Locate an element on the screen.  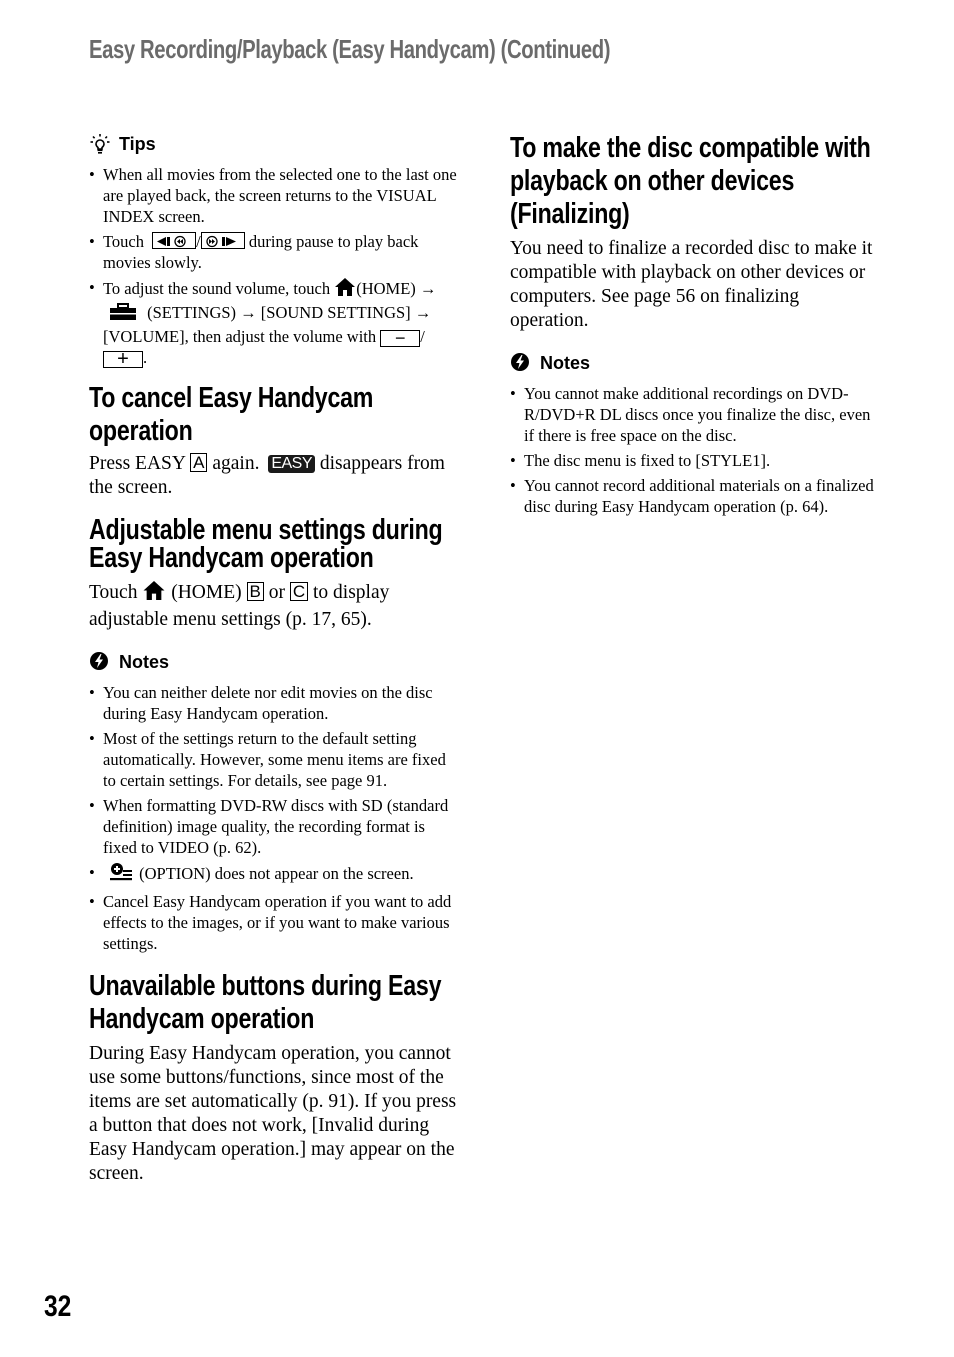
body-text: again. is located at coordinates (236, 463).